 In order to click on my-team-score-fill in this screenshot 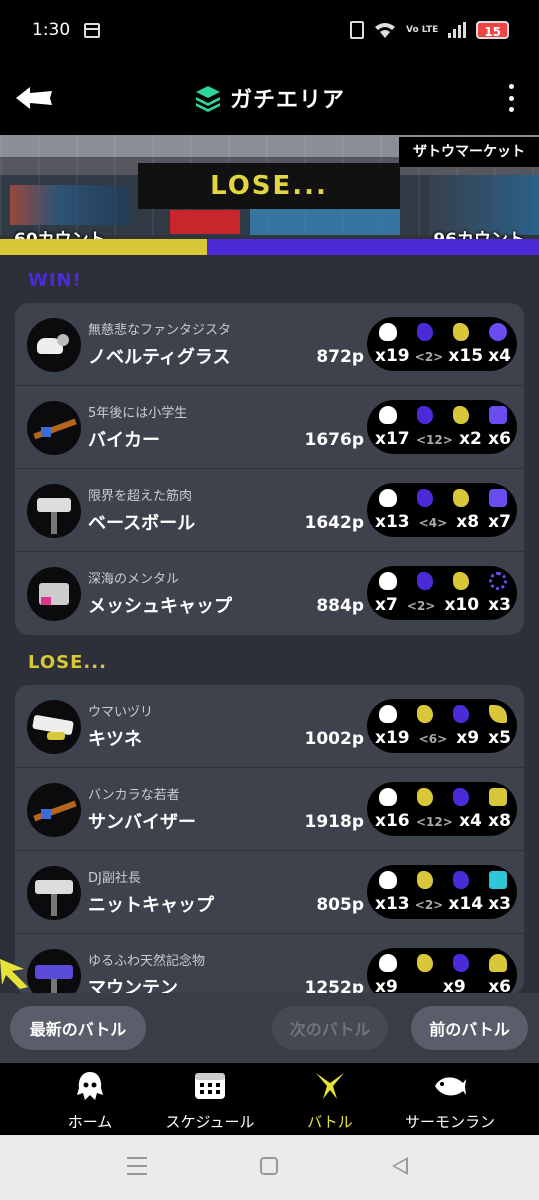, I will do `click(103, 247)`.